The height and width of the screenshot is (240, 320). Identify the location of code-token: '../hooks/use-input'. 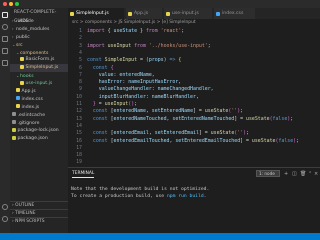
(176, 45).